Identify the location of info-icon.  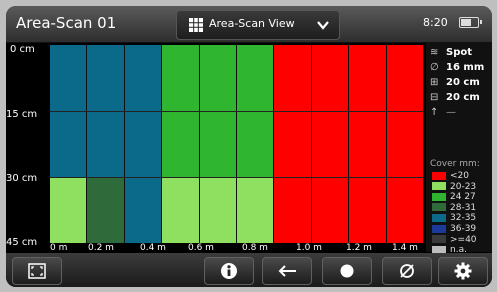
(229, 271).